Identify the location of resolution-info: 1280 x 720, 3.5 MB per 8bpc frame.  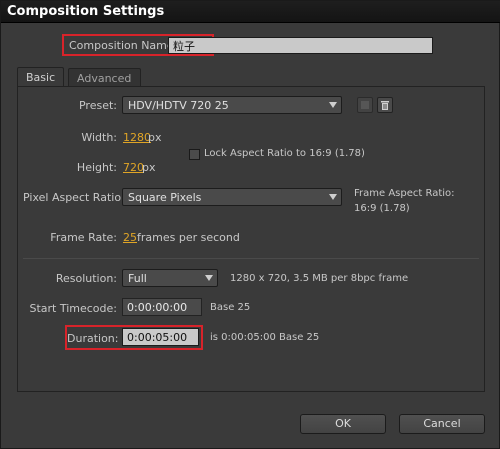
(319, 278).